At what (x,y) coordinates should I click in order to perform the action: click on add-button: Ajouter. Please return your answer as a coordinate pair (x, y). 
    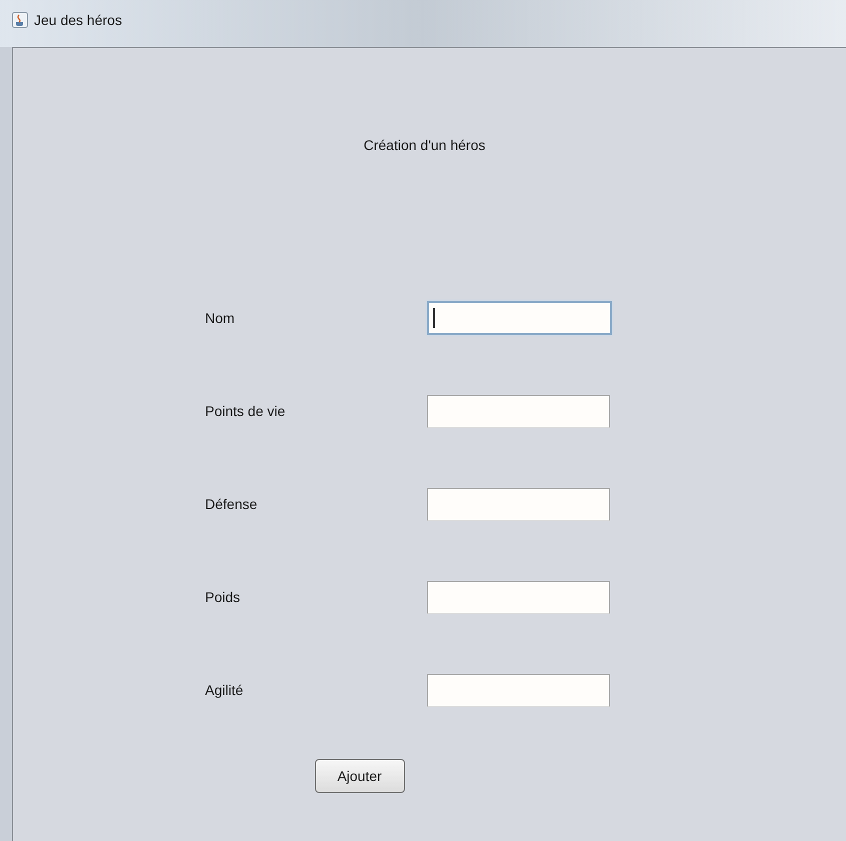
    Looking at the image, I should click on (359, 776).